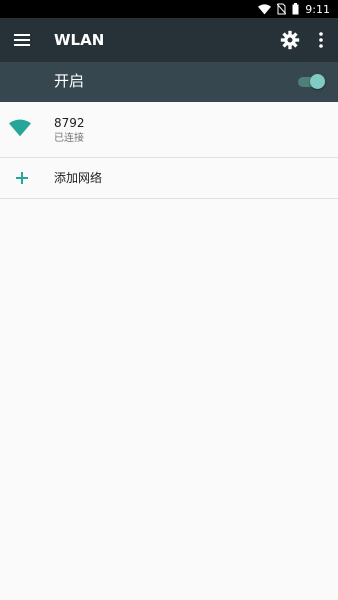 This screenshot has height=600, width=338. What do you see at coordinates (317, 81) in the screenshot?
I see `toggle-thumb` at bounding box center [317, 81].